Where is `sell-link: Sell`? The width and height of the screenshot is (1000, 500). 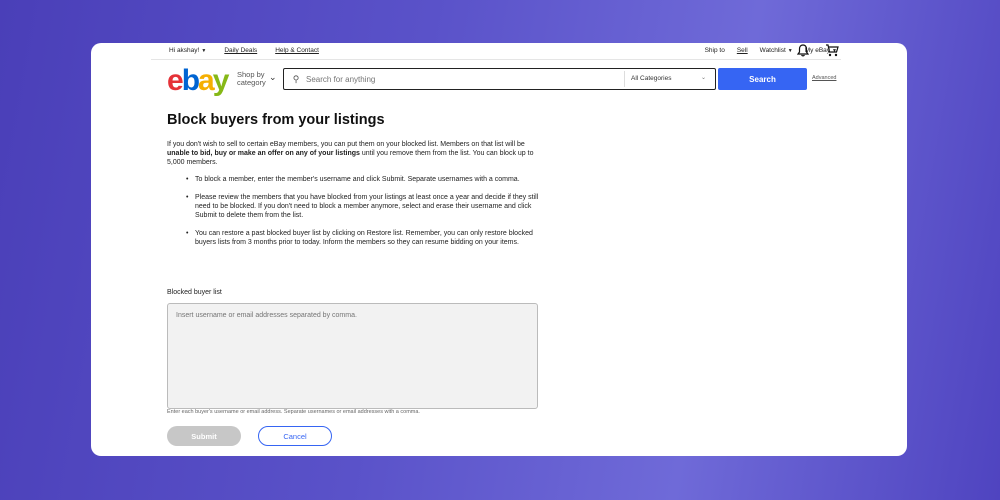 sell-link: Sell is located at coordinates (742, 50).